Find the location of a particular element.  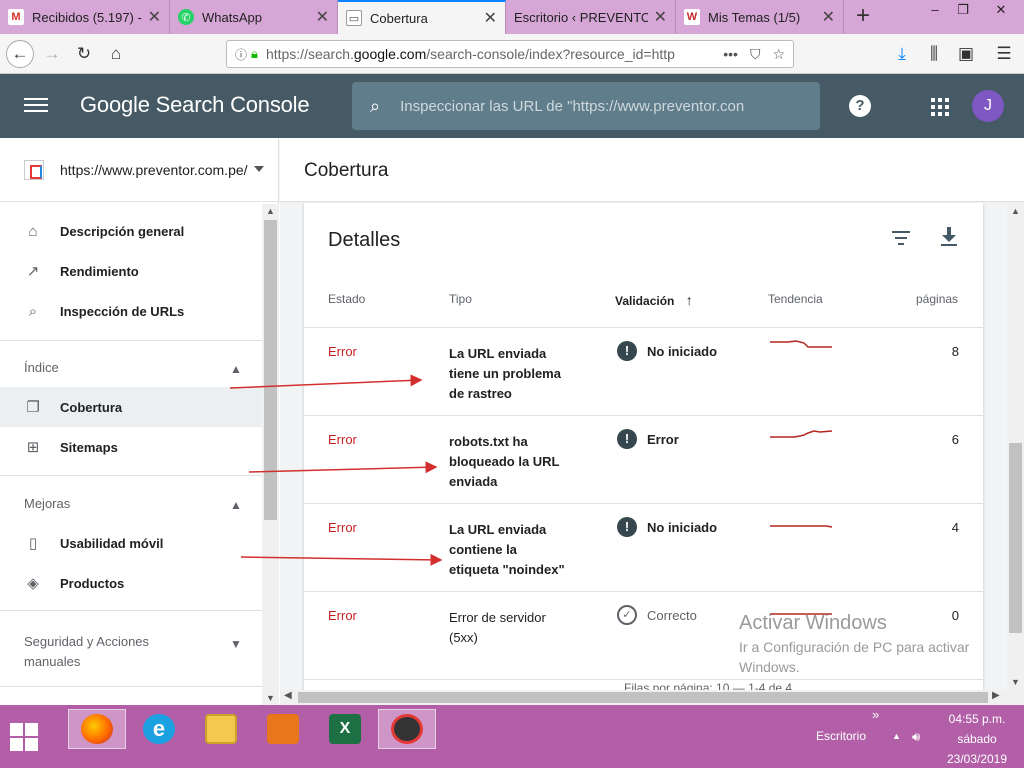

windows-start-icon is located at coordinates (24, 737).